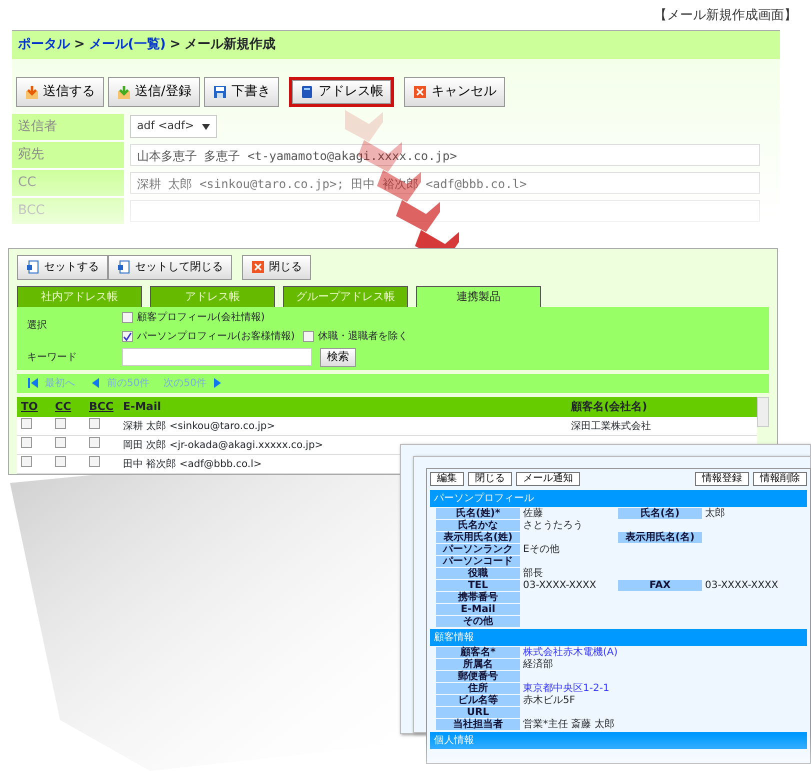 Image resolution: width=811 pixels, height=771 pixels. Describe the element at coordinates (541, 549) in the screenshot. I see `field-value: Eその他` at that location.